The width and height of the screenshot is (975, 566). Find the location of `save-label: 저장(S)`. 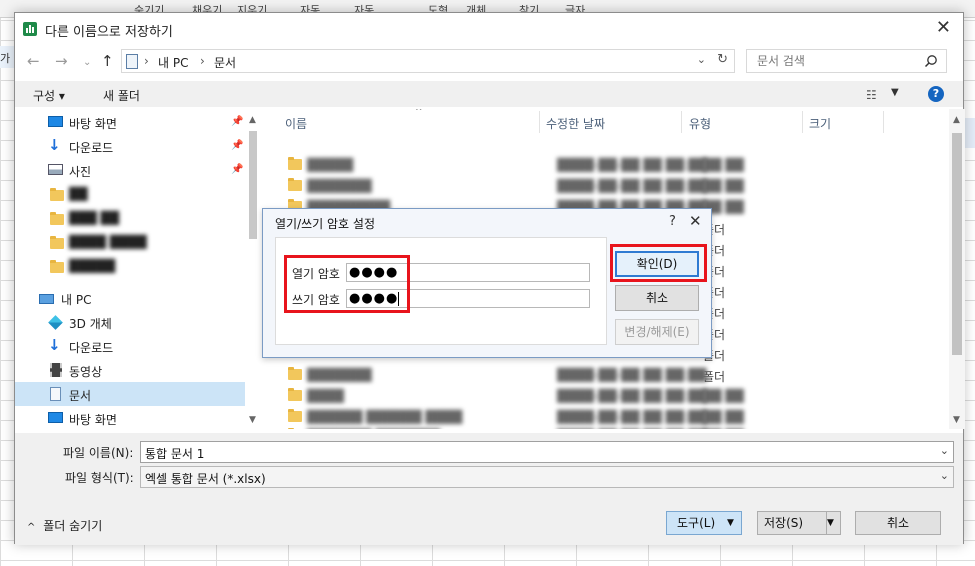

save-label: 저장(S) is located at coordinates (784, 523).